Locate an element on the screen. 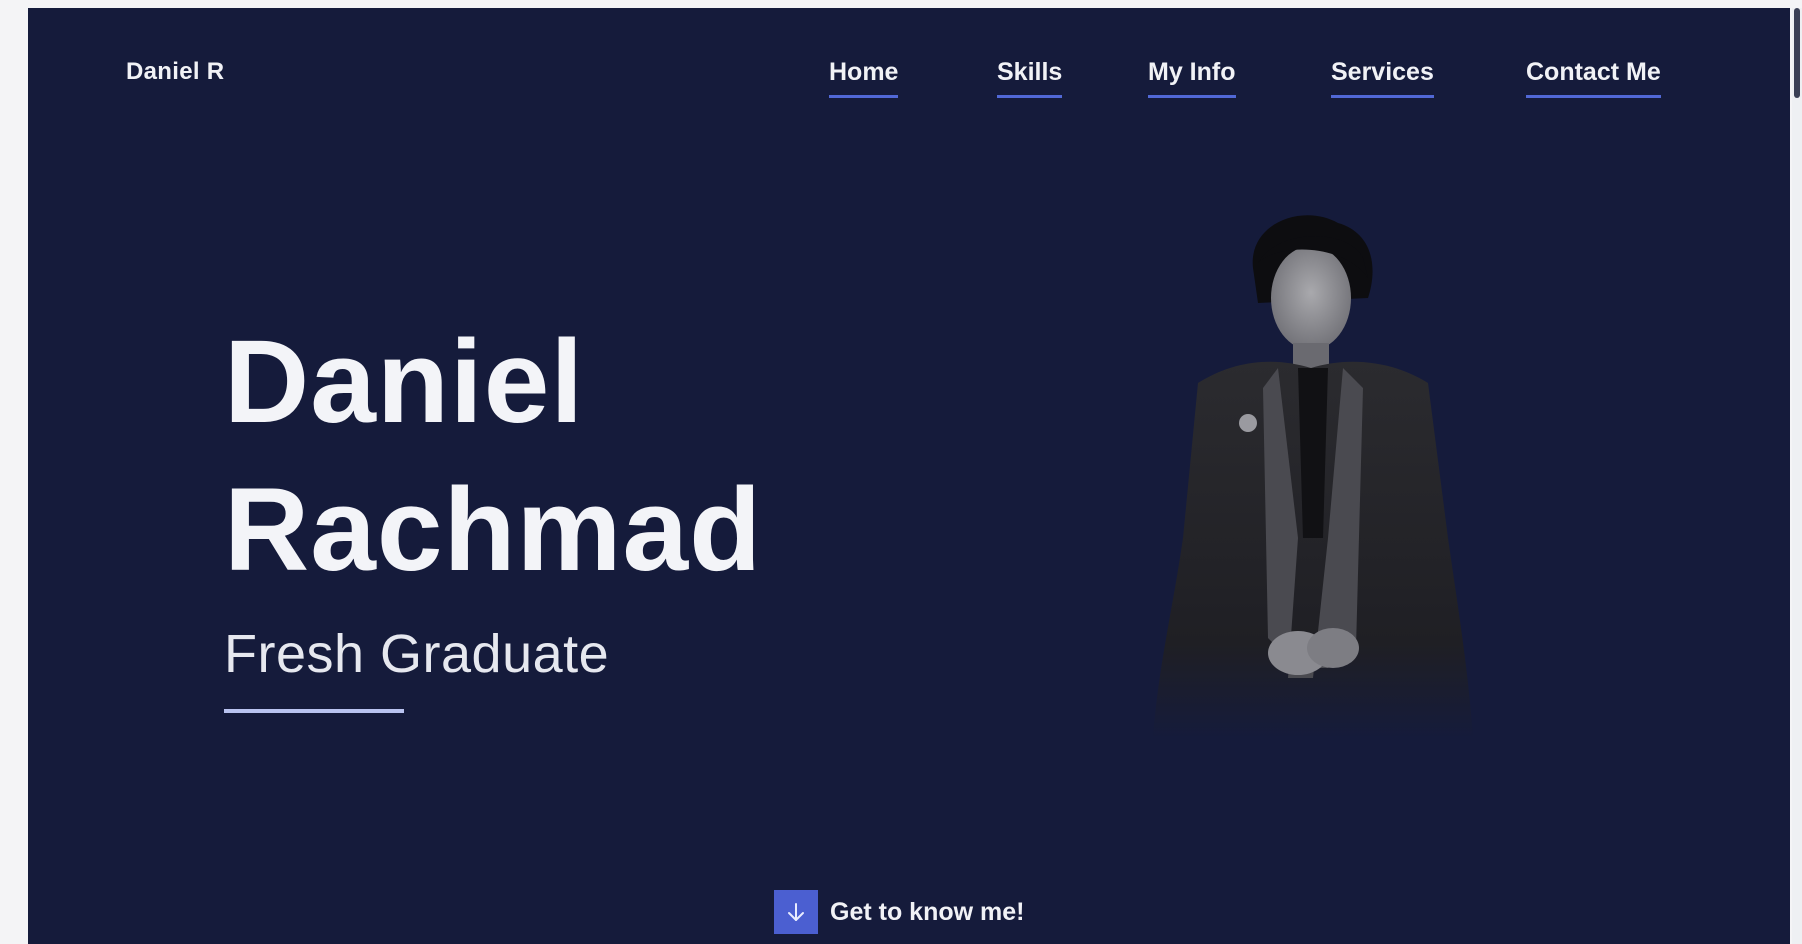 This screenshot has height=944, width=1802. arrow-down-icon is located at coordinates (796, 912).